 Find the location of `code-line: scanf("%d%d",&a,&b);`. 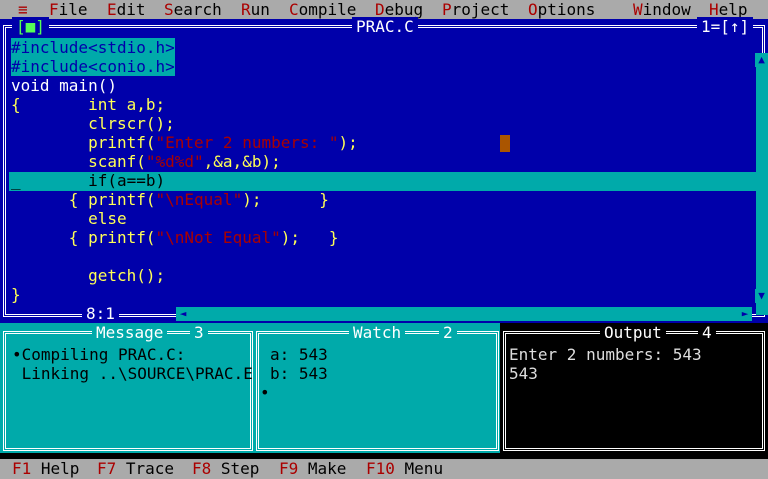

code-line: scanf("%d%d",&a,&b); is located at coordinates (146, 161).